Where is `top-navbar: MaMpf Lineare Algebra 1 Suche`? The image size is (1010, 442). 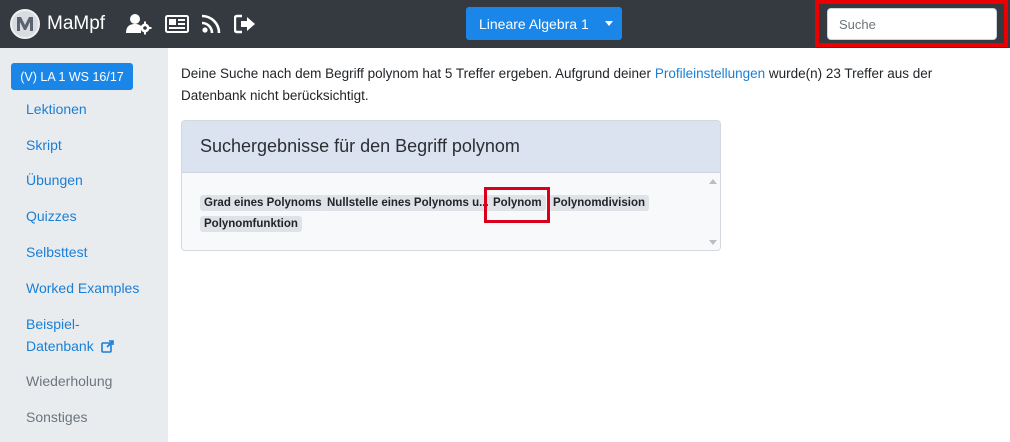 top-navbar: MaMpf Lineare Algebra 1 Suche is located at coordinates (505, 24).